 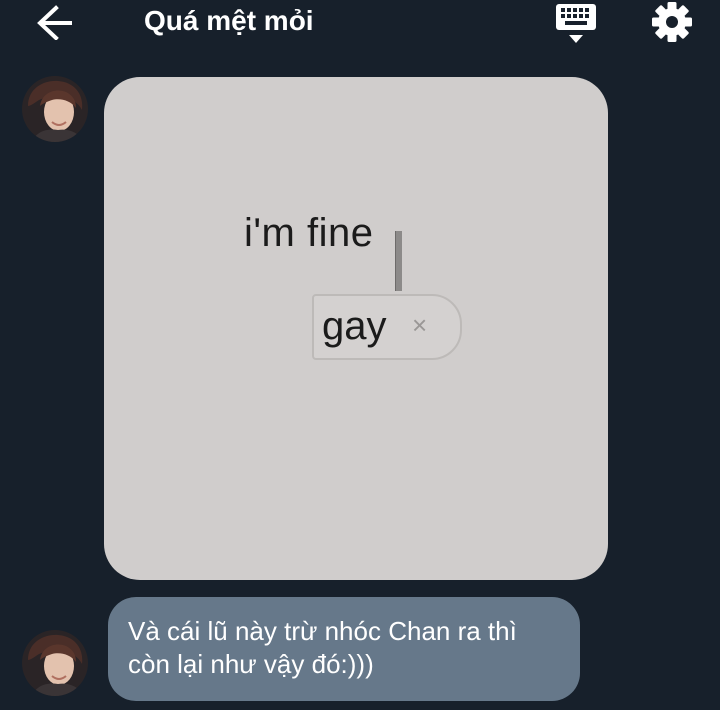 What do you see at coordinates (322, 631) in the screenshot?
I see `message-line: Và cái lũ này trừ nhóc Chan ra thì` at bounding box center [322, 631].